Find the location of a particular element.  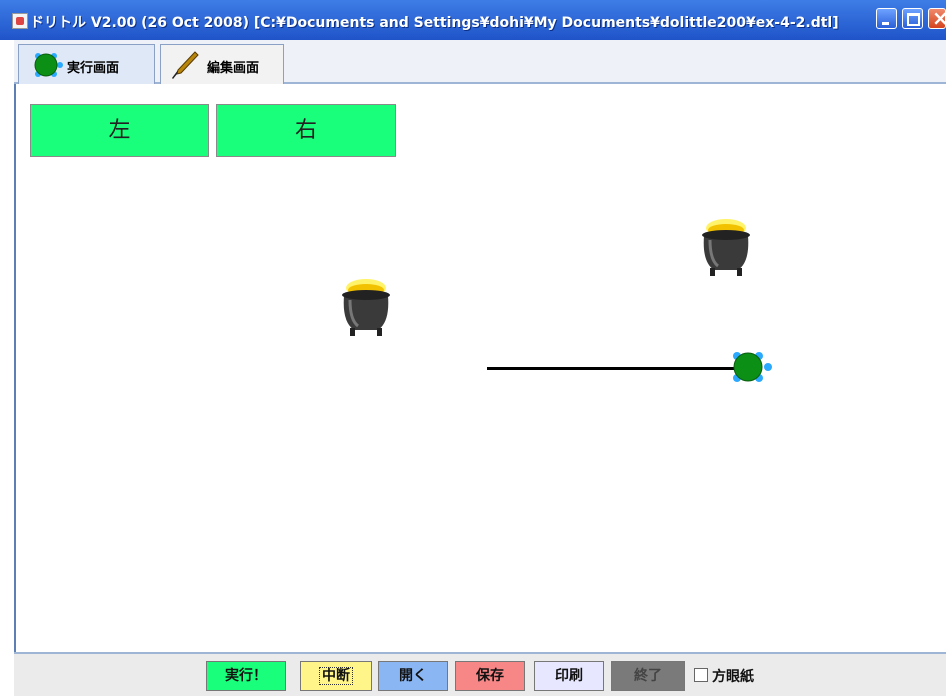

tab-run-label: 実行画面 is located at coordinates (93, 68).